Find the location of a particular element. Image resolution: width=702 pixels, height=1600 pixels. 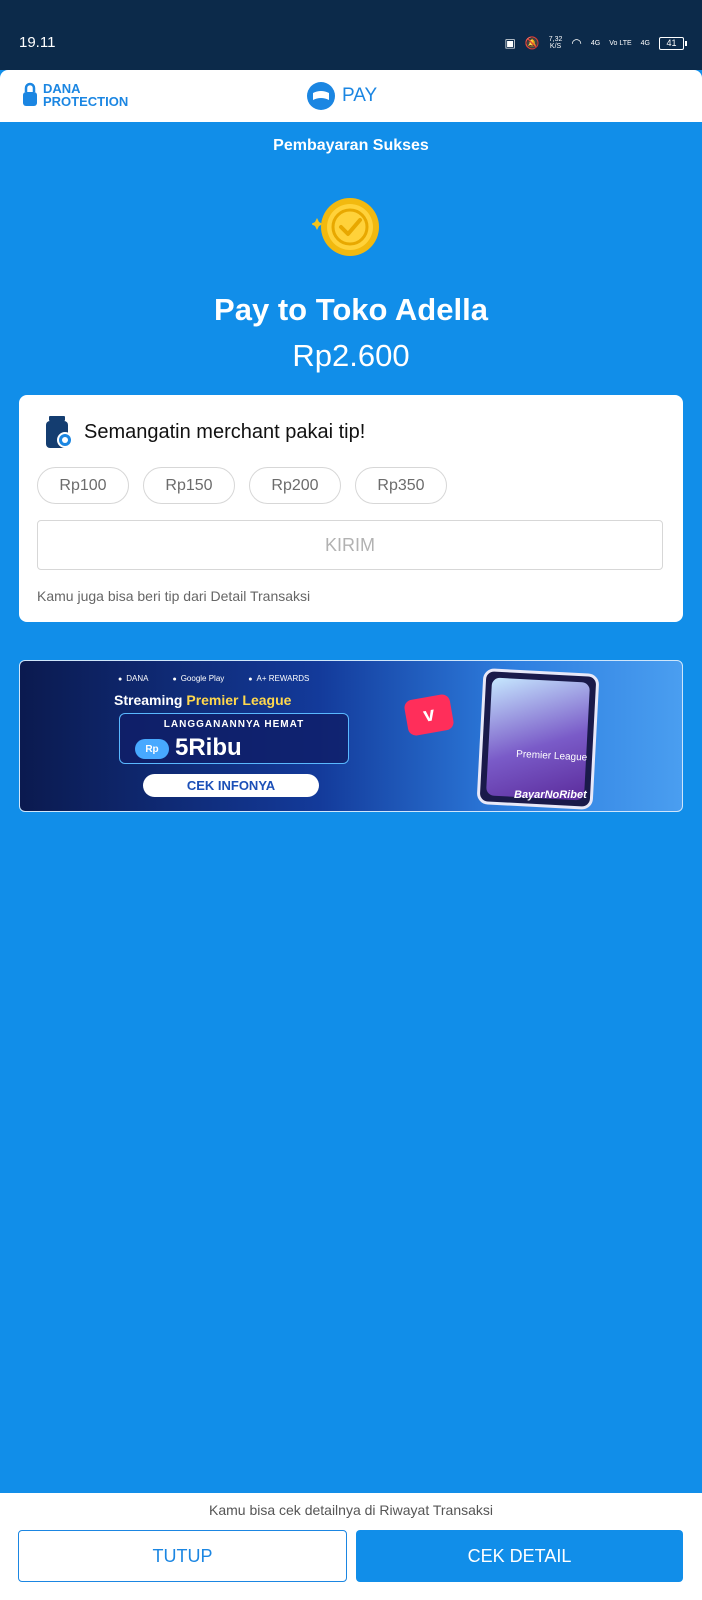

banner-price: 5Ribu is located at coordinates (208, 747).